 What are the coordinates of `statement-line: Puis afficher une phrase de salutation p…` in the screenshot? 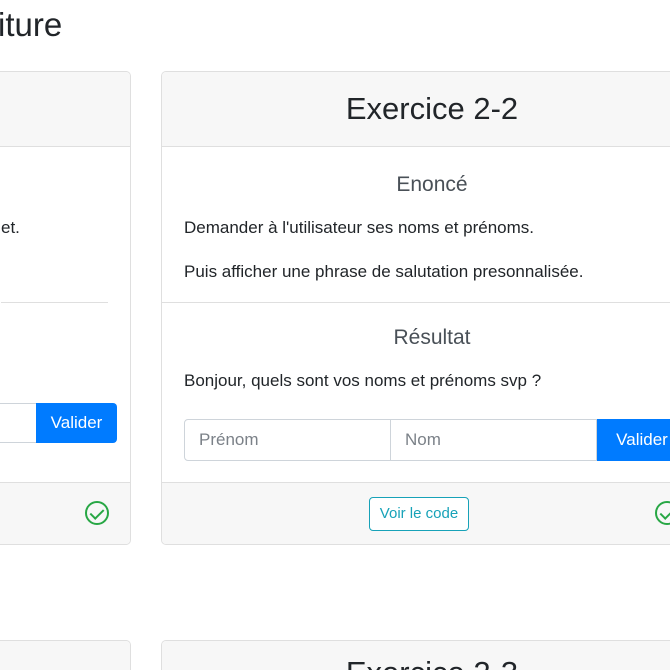 It's located at (384, 271).